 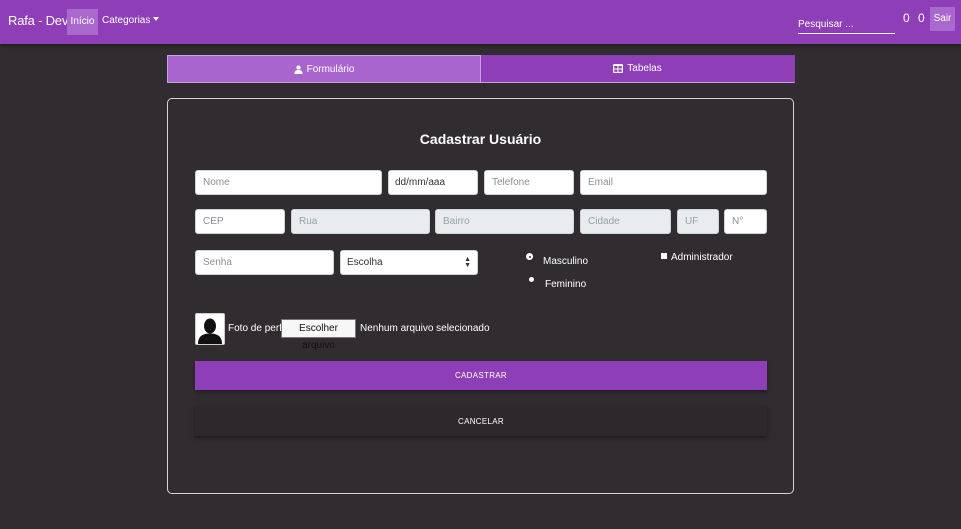 What do you see at coordinates (288, 182) in the screenshot?
I see `name-field` at bounding box center [288, 182].